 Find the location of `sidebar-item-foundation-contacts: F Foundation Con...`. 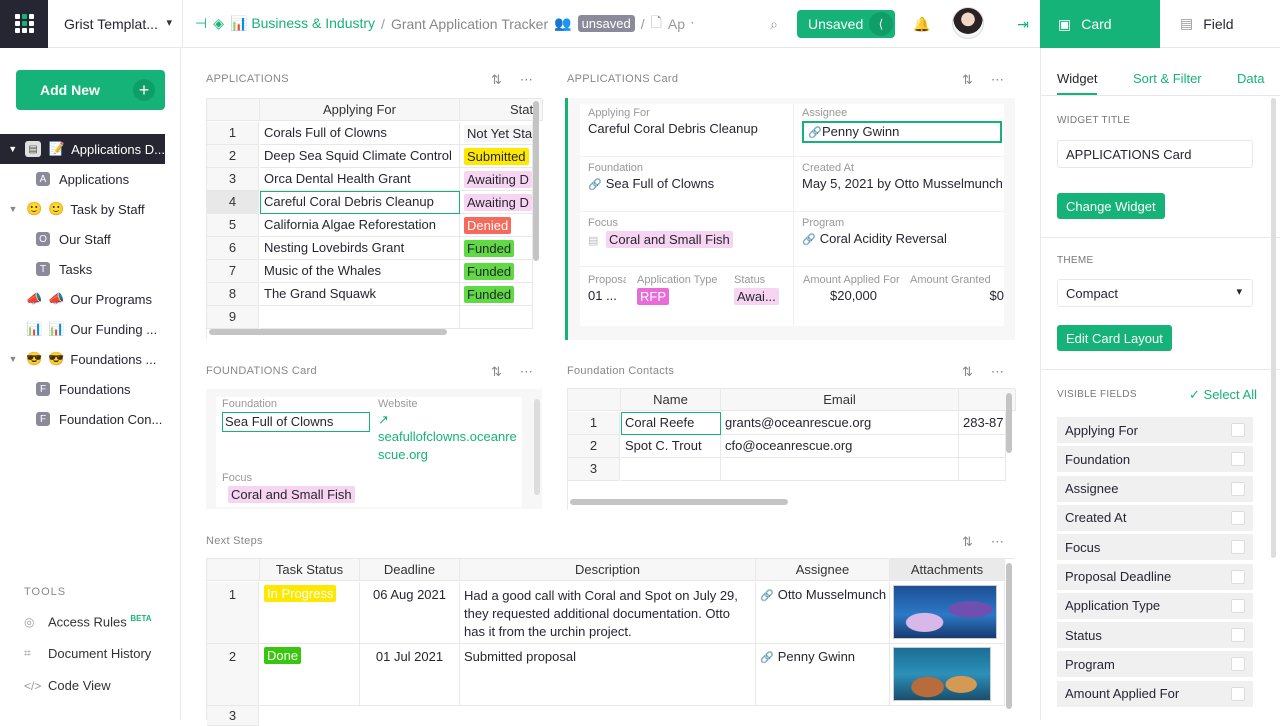

sidebar-item-foundation-contacts: F Foundation Con... is located at coordinates (90, 419).